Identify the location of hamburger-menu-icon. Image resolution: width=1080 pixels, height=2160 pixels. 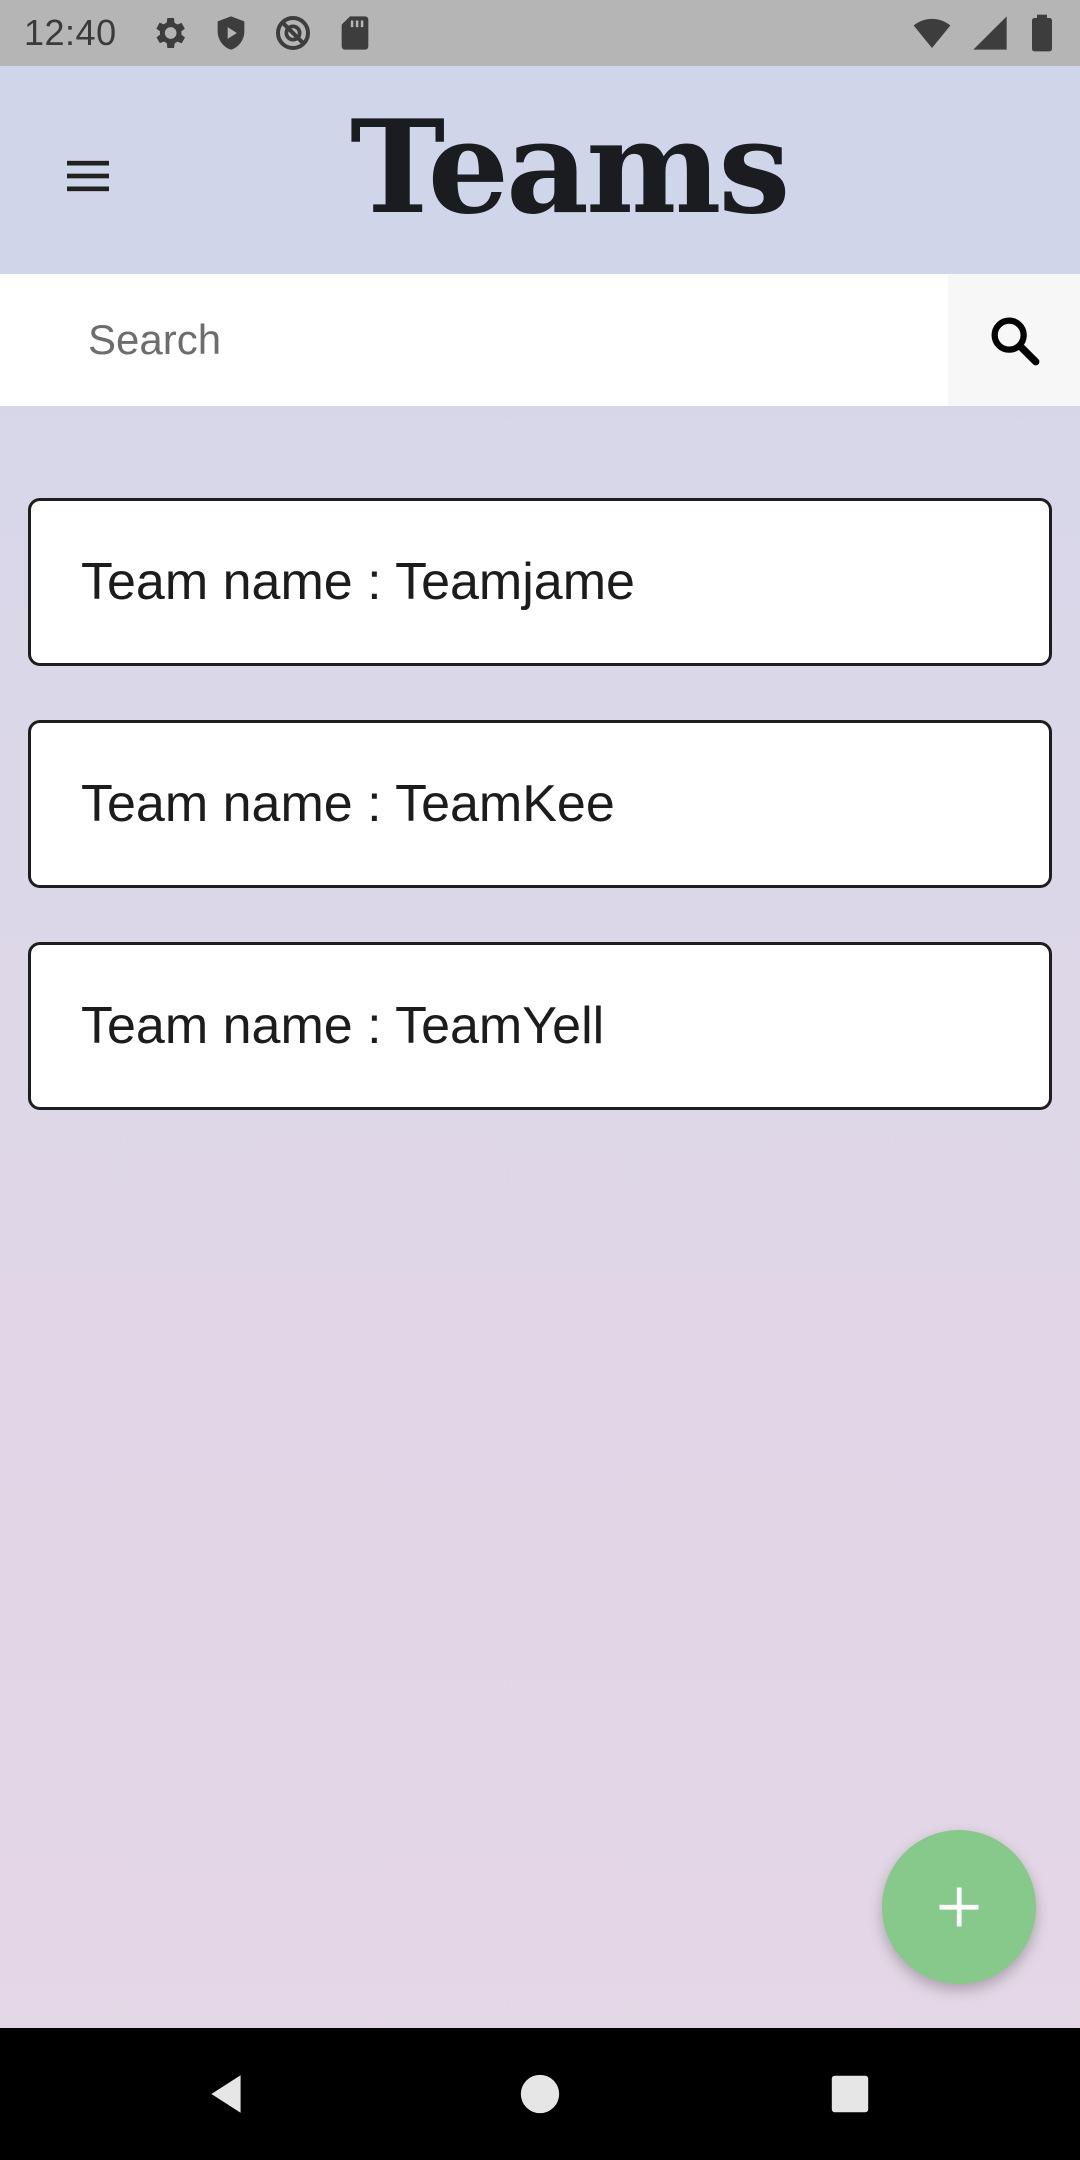
(88, 176).